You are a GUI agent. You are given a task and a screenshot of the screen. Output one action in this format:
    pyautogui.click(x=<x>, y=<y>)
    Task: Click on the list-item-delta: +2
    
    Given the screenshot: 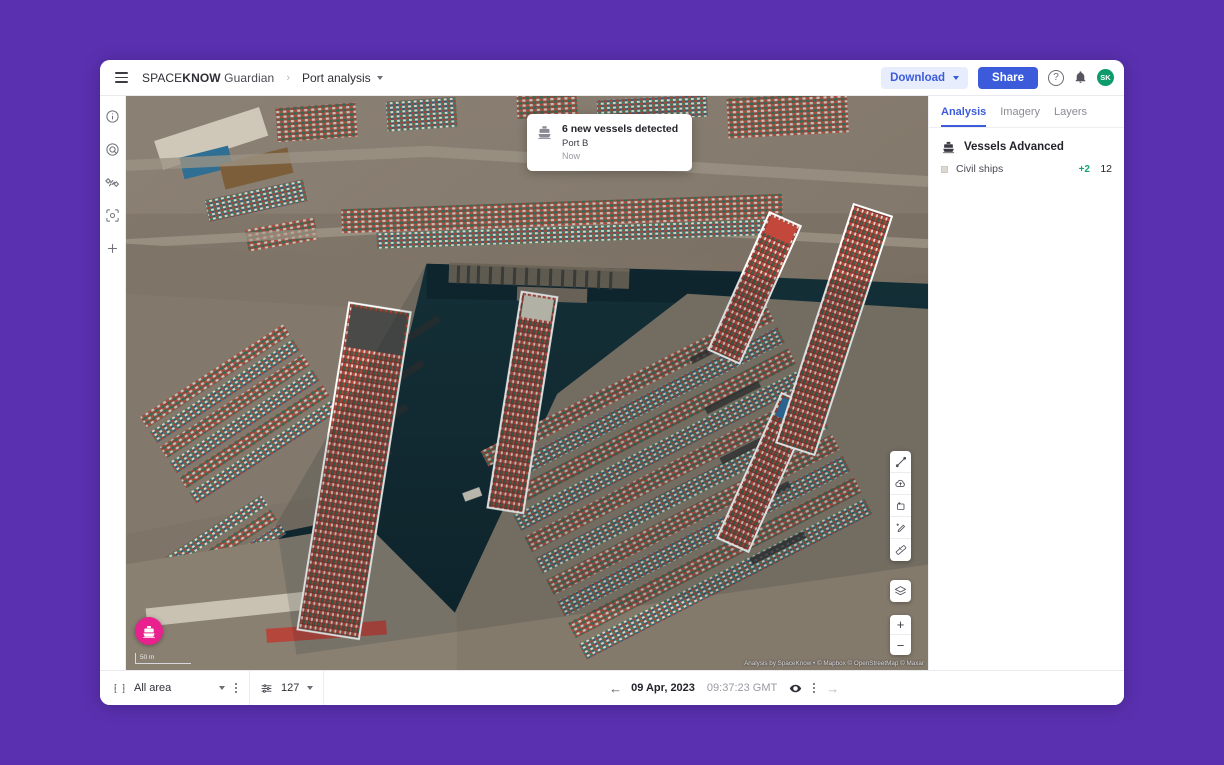 What is the action you would take?
    pyautogui.click(x=1084, y=169)
    